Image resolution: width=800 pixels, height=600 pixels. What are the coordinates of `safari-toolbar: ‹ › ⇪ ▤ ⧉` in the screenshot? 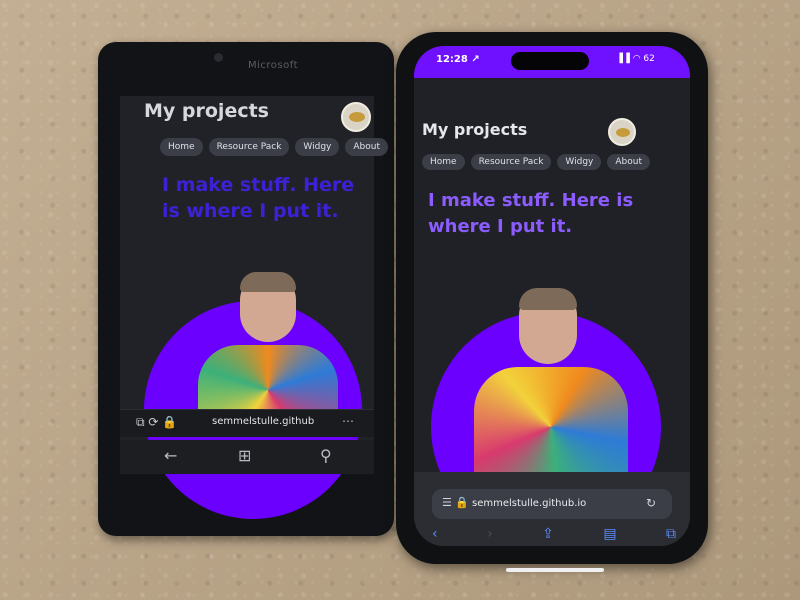 It's located at (554, 534).